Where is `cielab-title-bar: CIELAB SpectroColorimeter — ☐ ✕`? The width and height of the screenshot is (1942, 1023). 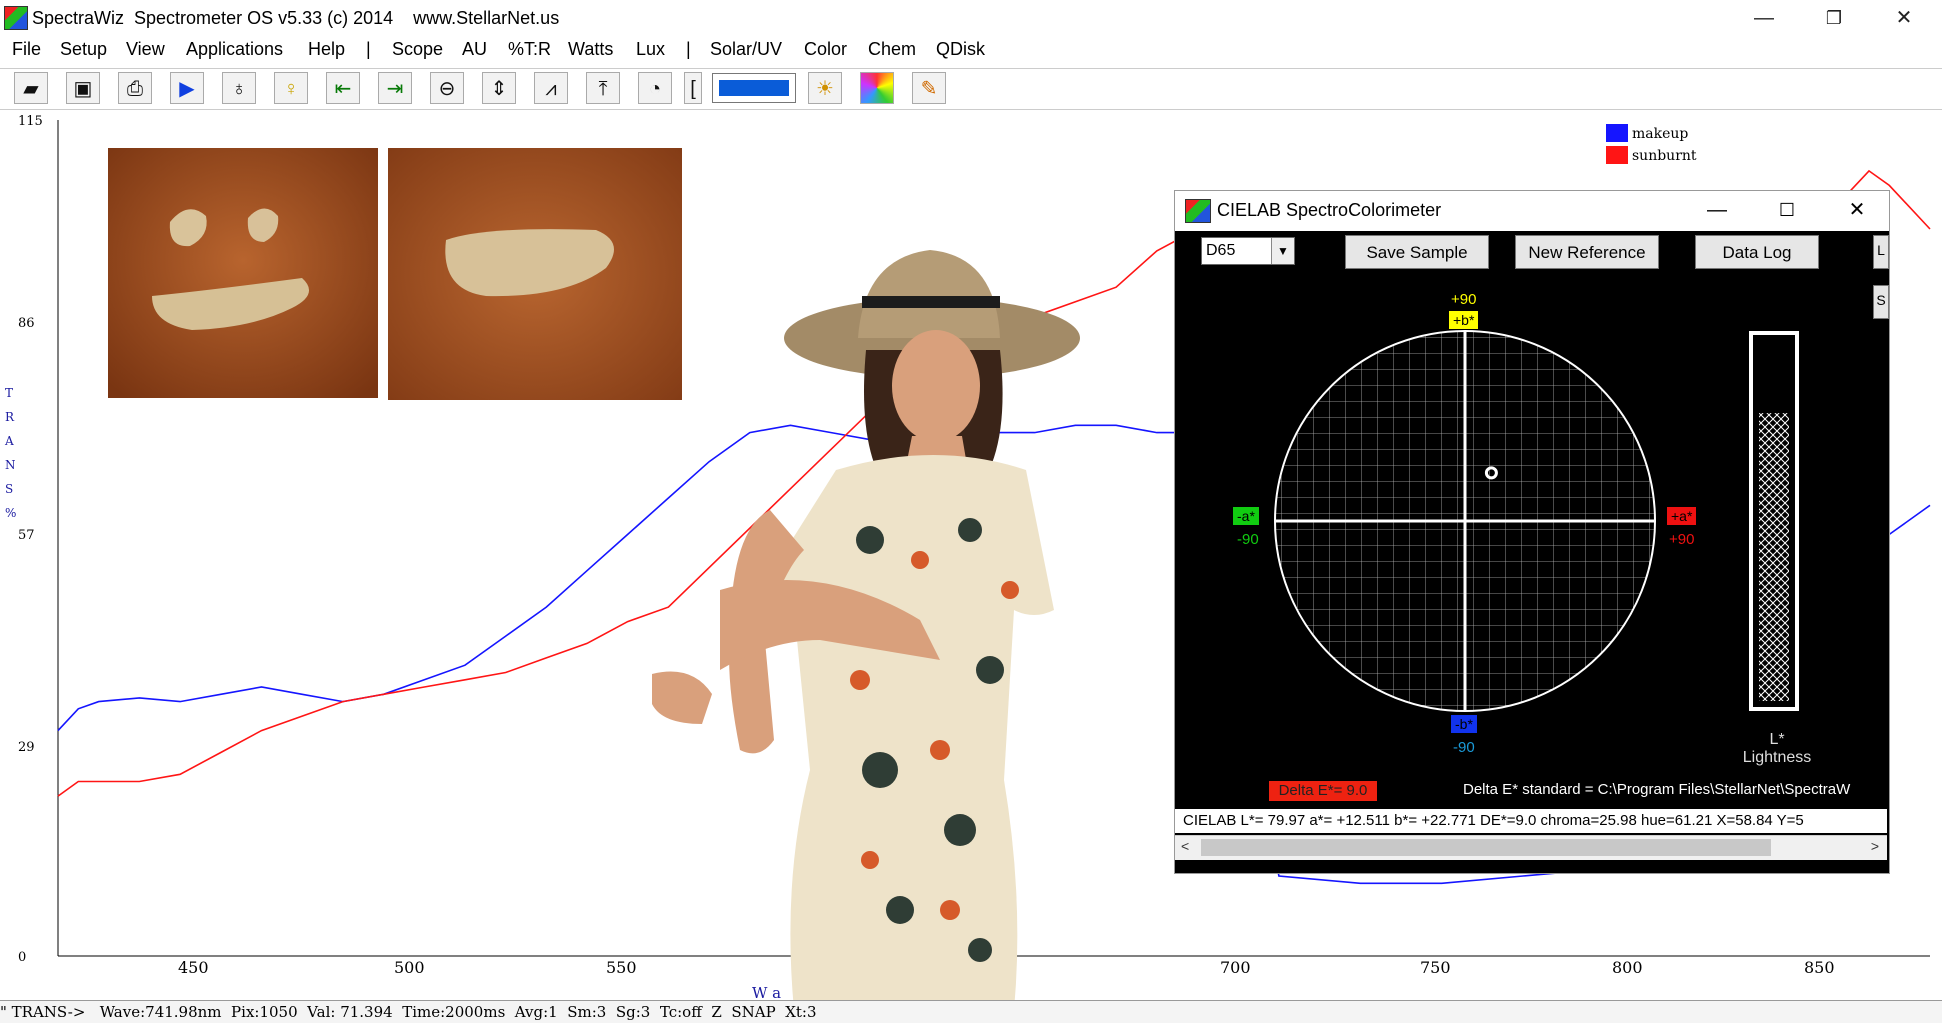 cielab-title-bar: CIELAB SpectroColorimeter — ☐ ✕ is located at coordinates (1532, 211).